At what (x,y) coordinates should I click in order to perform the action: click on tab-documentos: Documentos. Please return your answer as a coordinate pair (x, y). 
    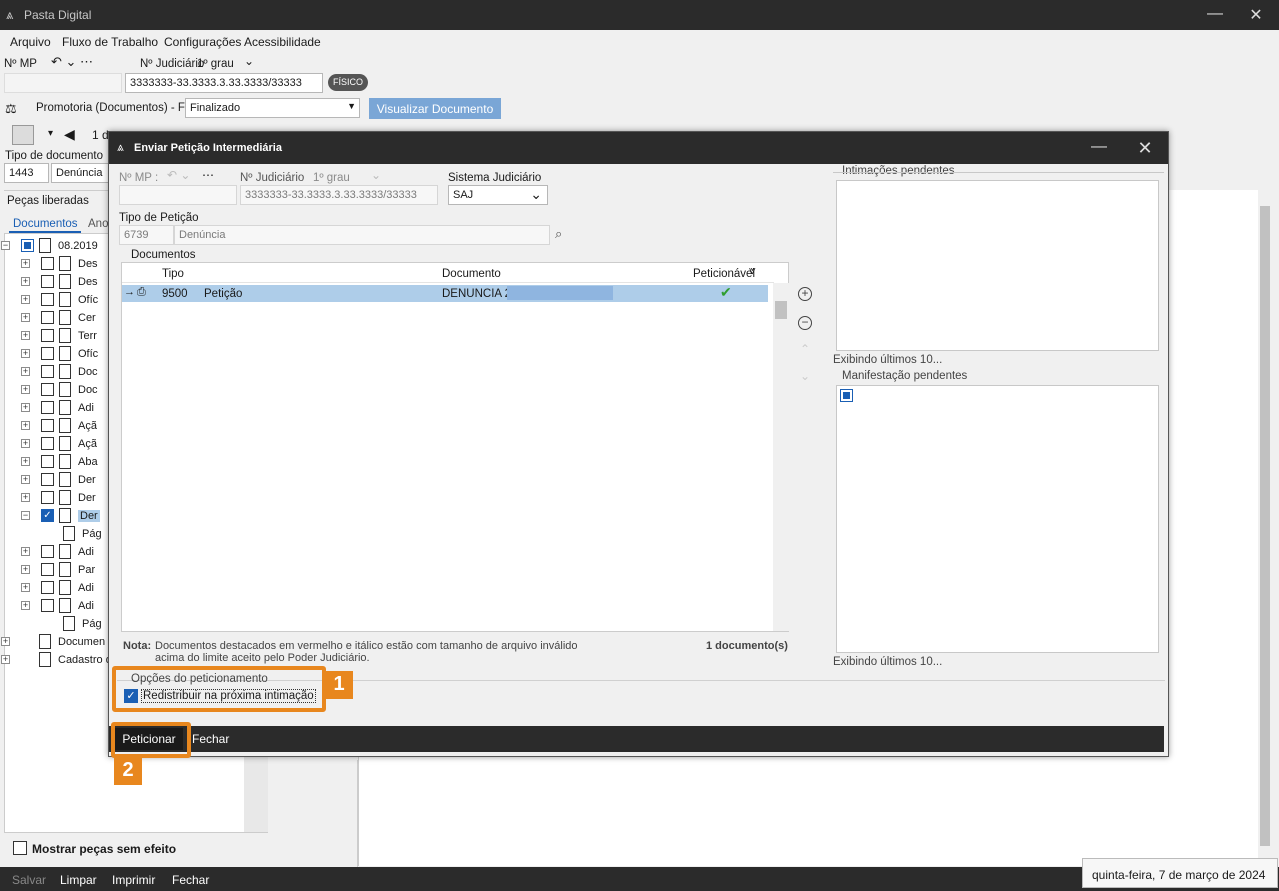
    Looking at the image, I should click on (45, 224).